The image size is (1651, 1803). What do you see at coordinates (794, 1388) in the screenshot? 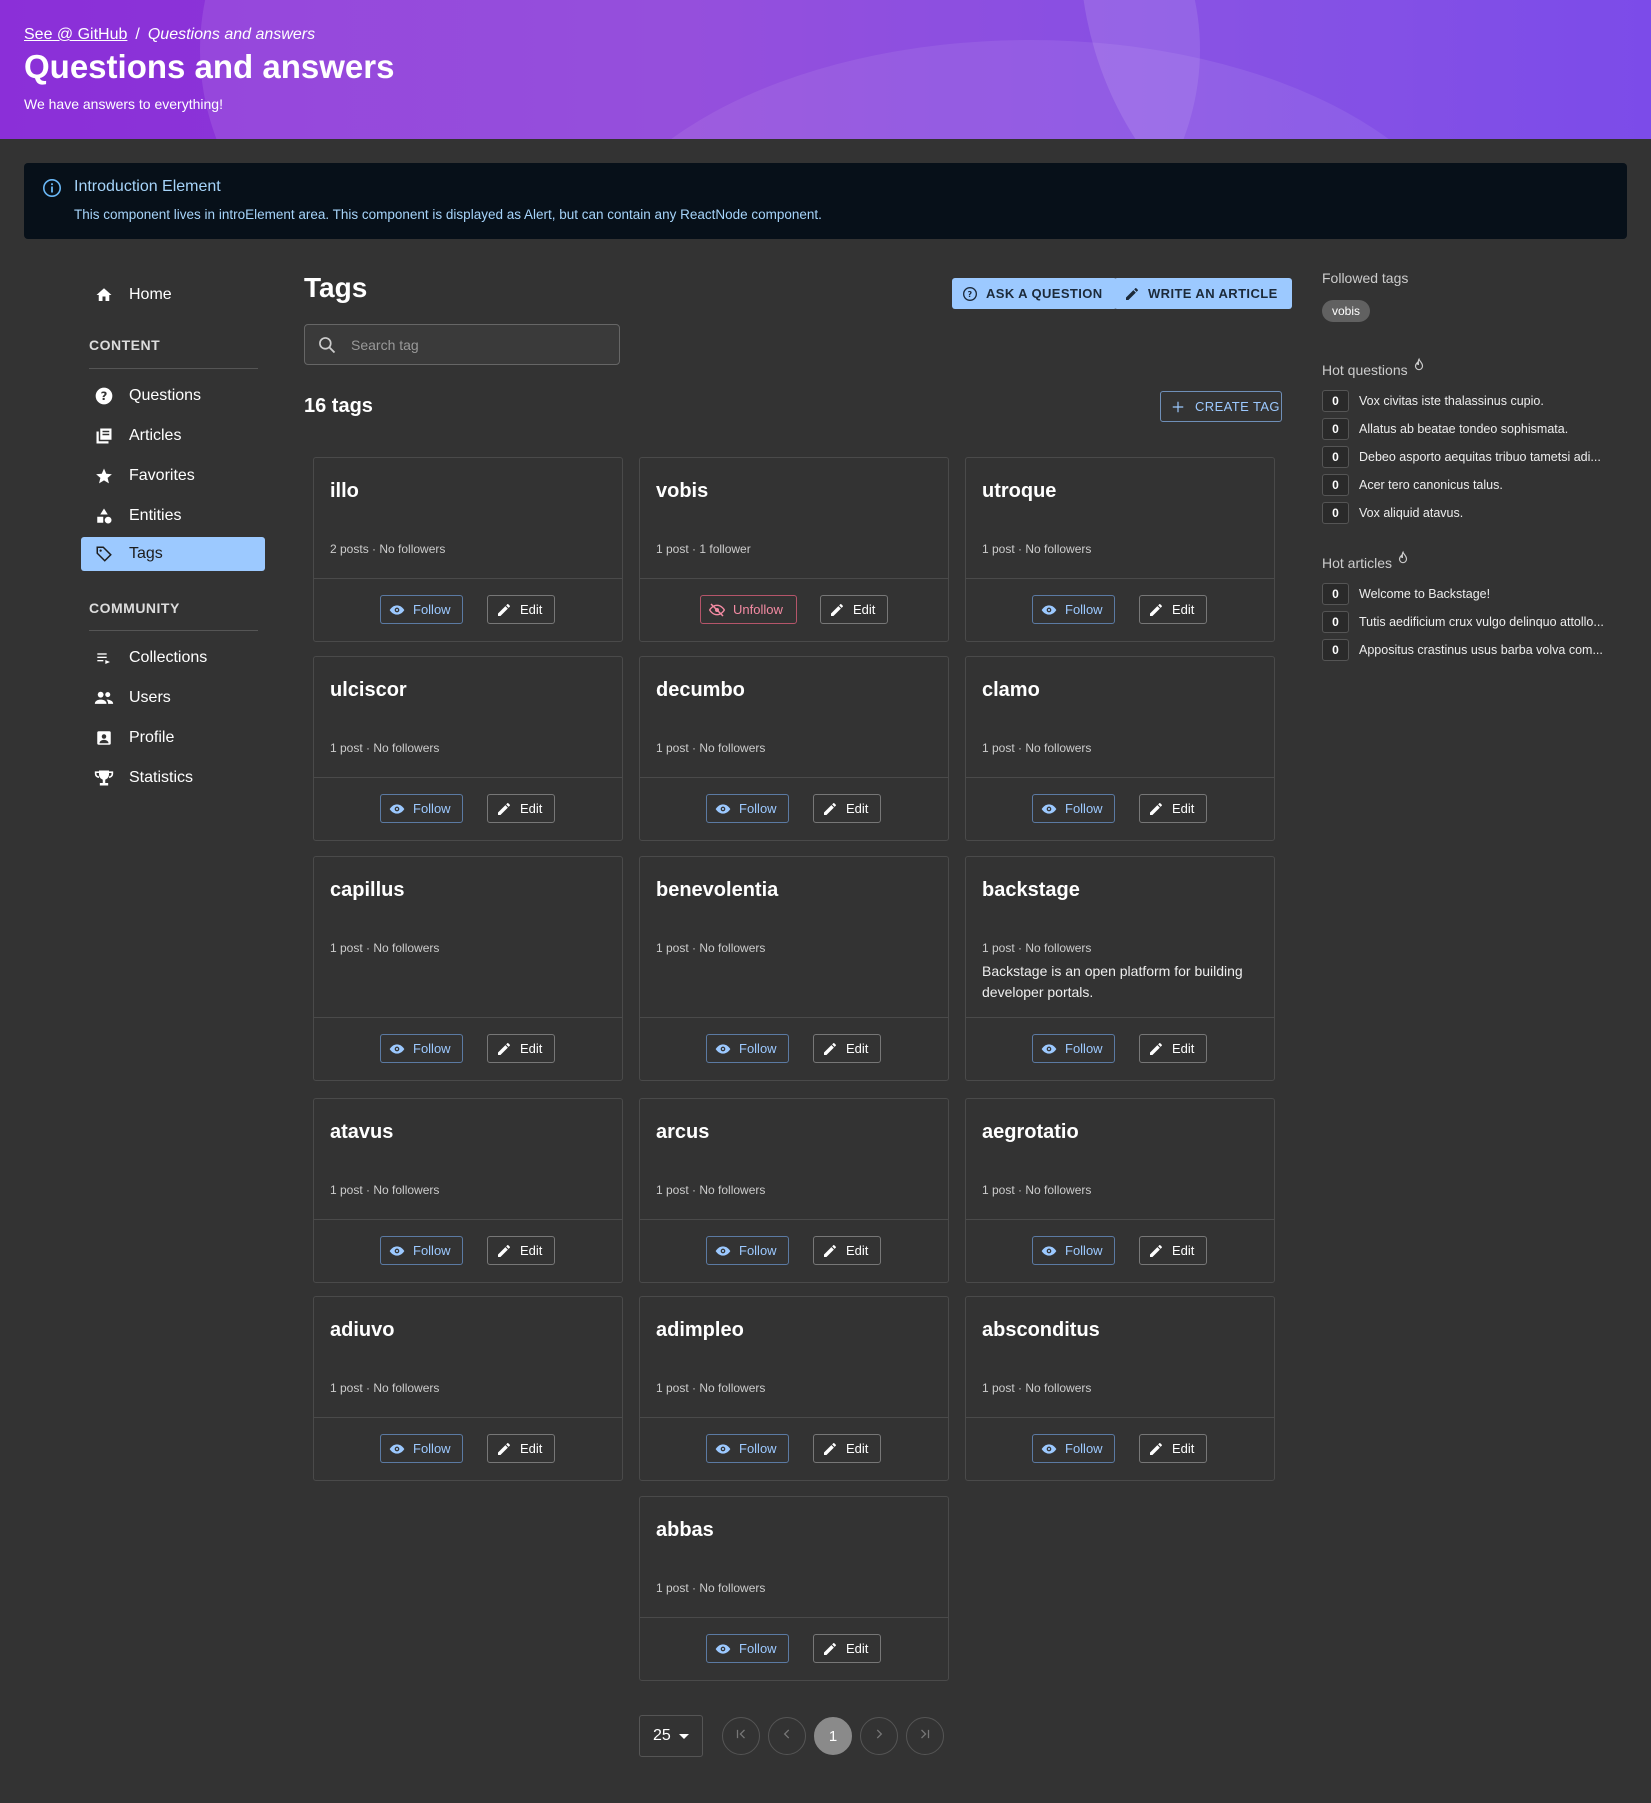
I see `tag-card: adimpleo 1 post · No followers Follow Edit` at bounding box center [794, 1388].